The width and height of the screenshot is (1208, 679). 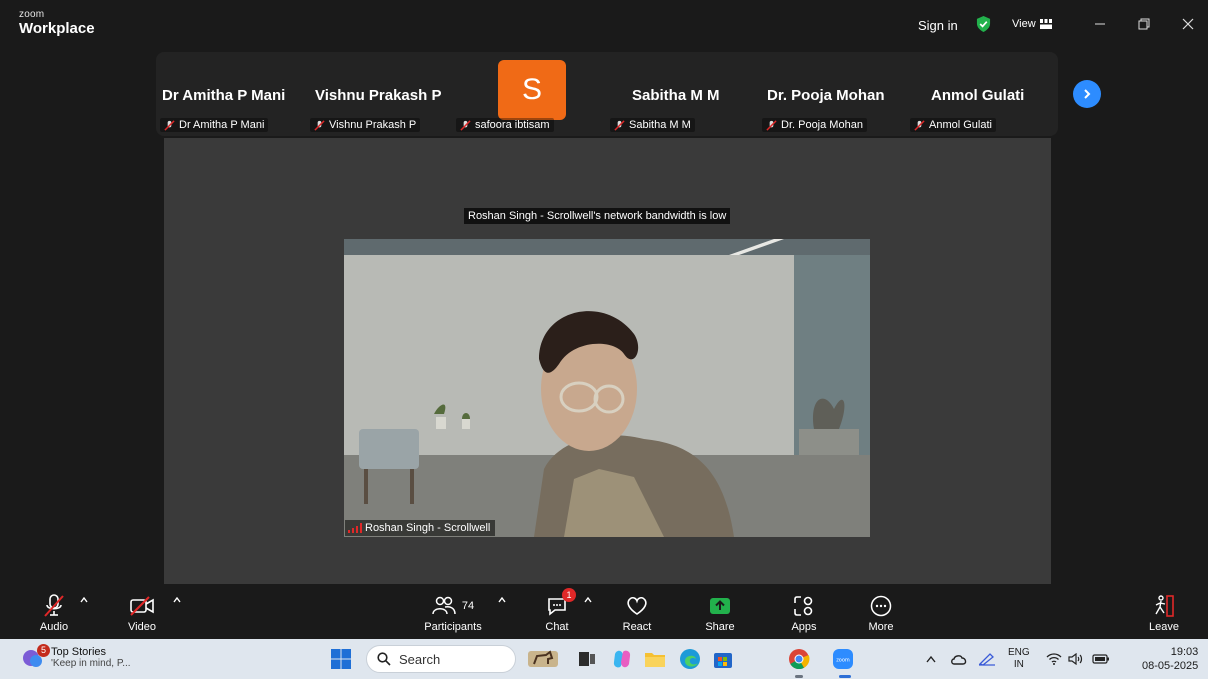 What do you see at coordinates (43, 650) in the screenshot?
I see `news-badge: 5` at bounding box center [43, 650].